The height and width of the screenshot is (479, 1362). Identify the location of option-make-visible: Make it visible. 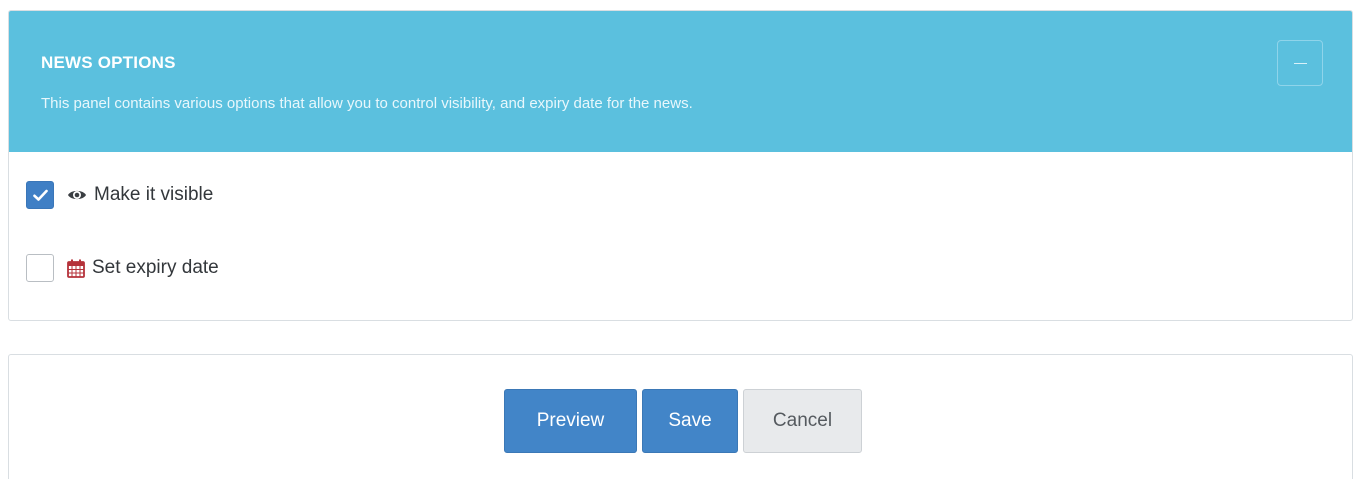
(119, 195).